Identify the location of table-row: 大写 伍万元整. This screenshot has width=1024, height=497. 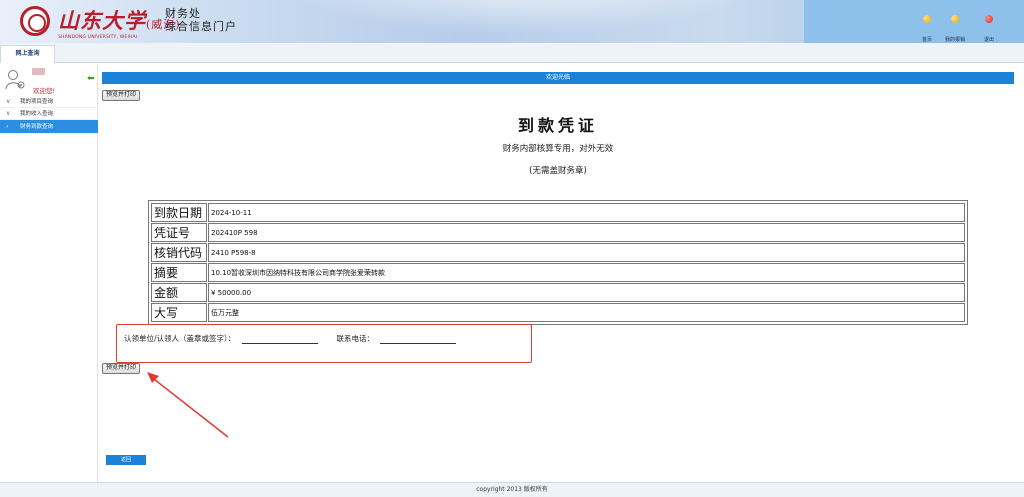
(558, 312).